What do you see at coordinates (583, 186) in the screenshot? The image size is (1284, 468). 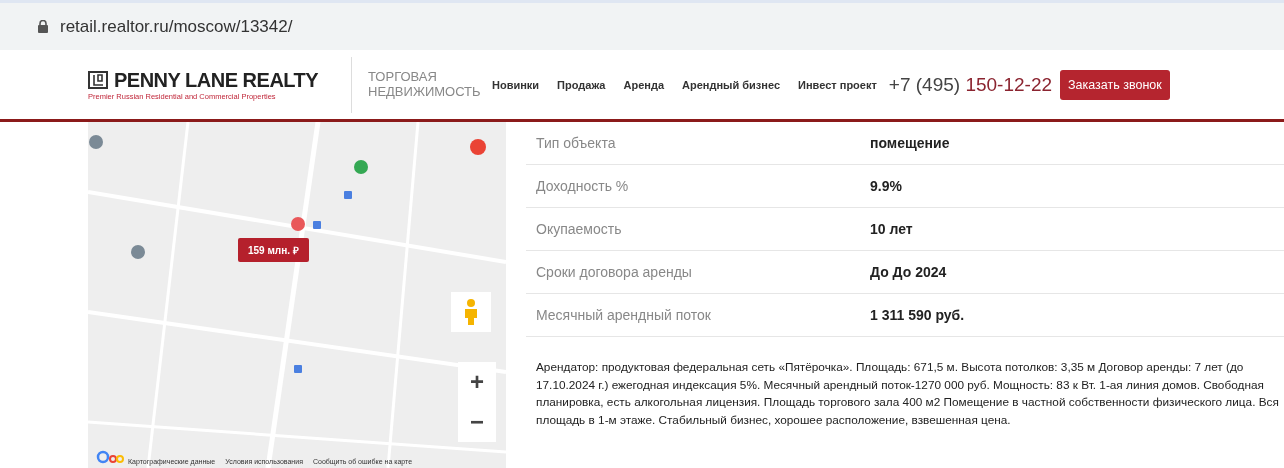 I see `detail-label: Доходность %` at bounding box center [583, 186].